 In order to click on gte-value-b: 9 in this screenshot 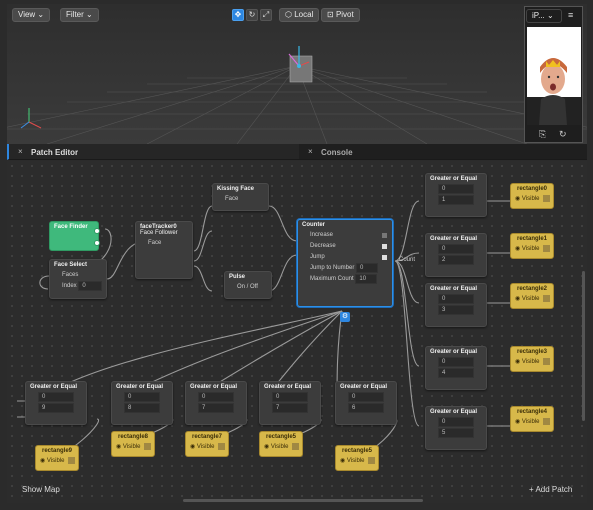, I will do `click(56, 408)`.